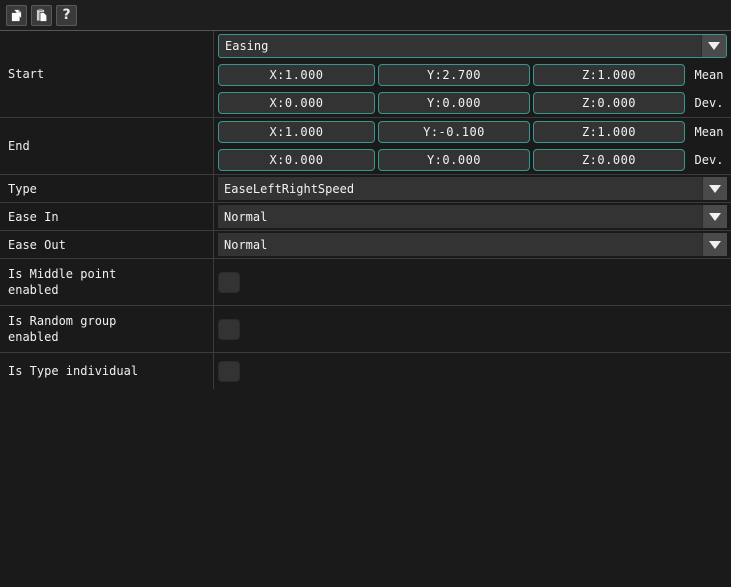 The image size is (731, 587). What do you see at coordinates (107, 188) in the screenshot?
I see `type-label: Type` at bounding box center [107, 188].